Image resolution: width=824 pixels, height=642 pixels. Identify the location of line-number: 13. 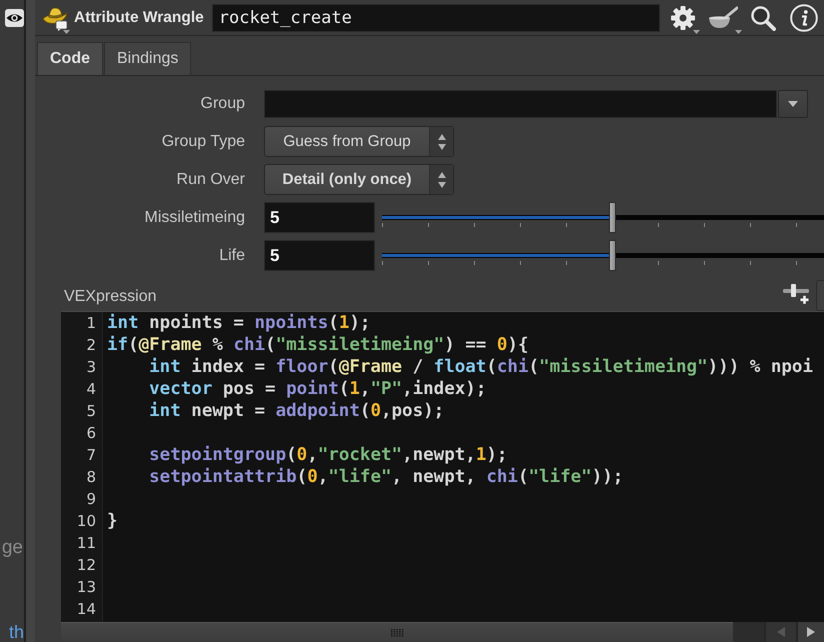
(86, 587).